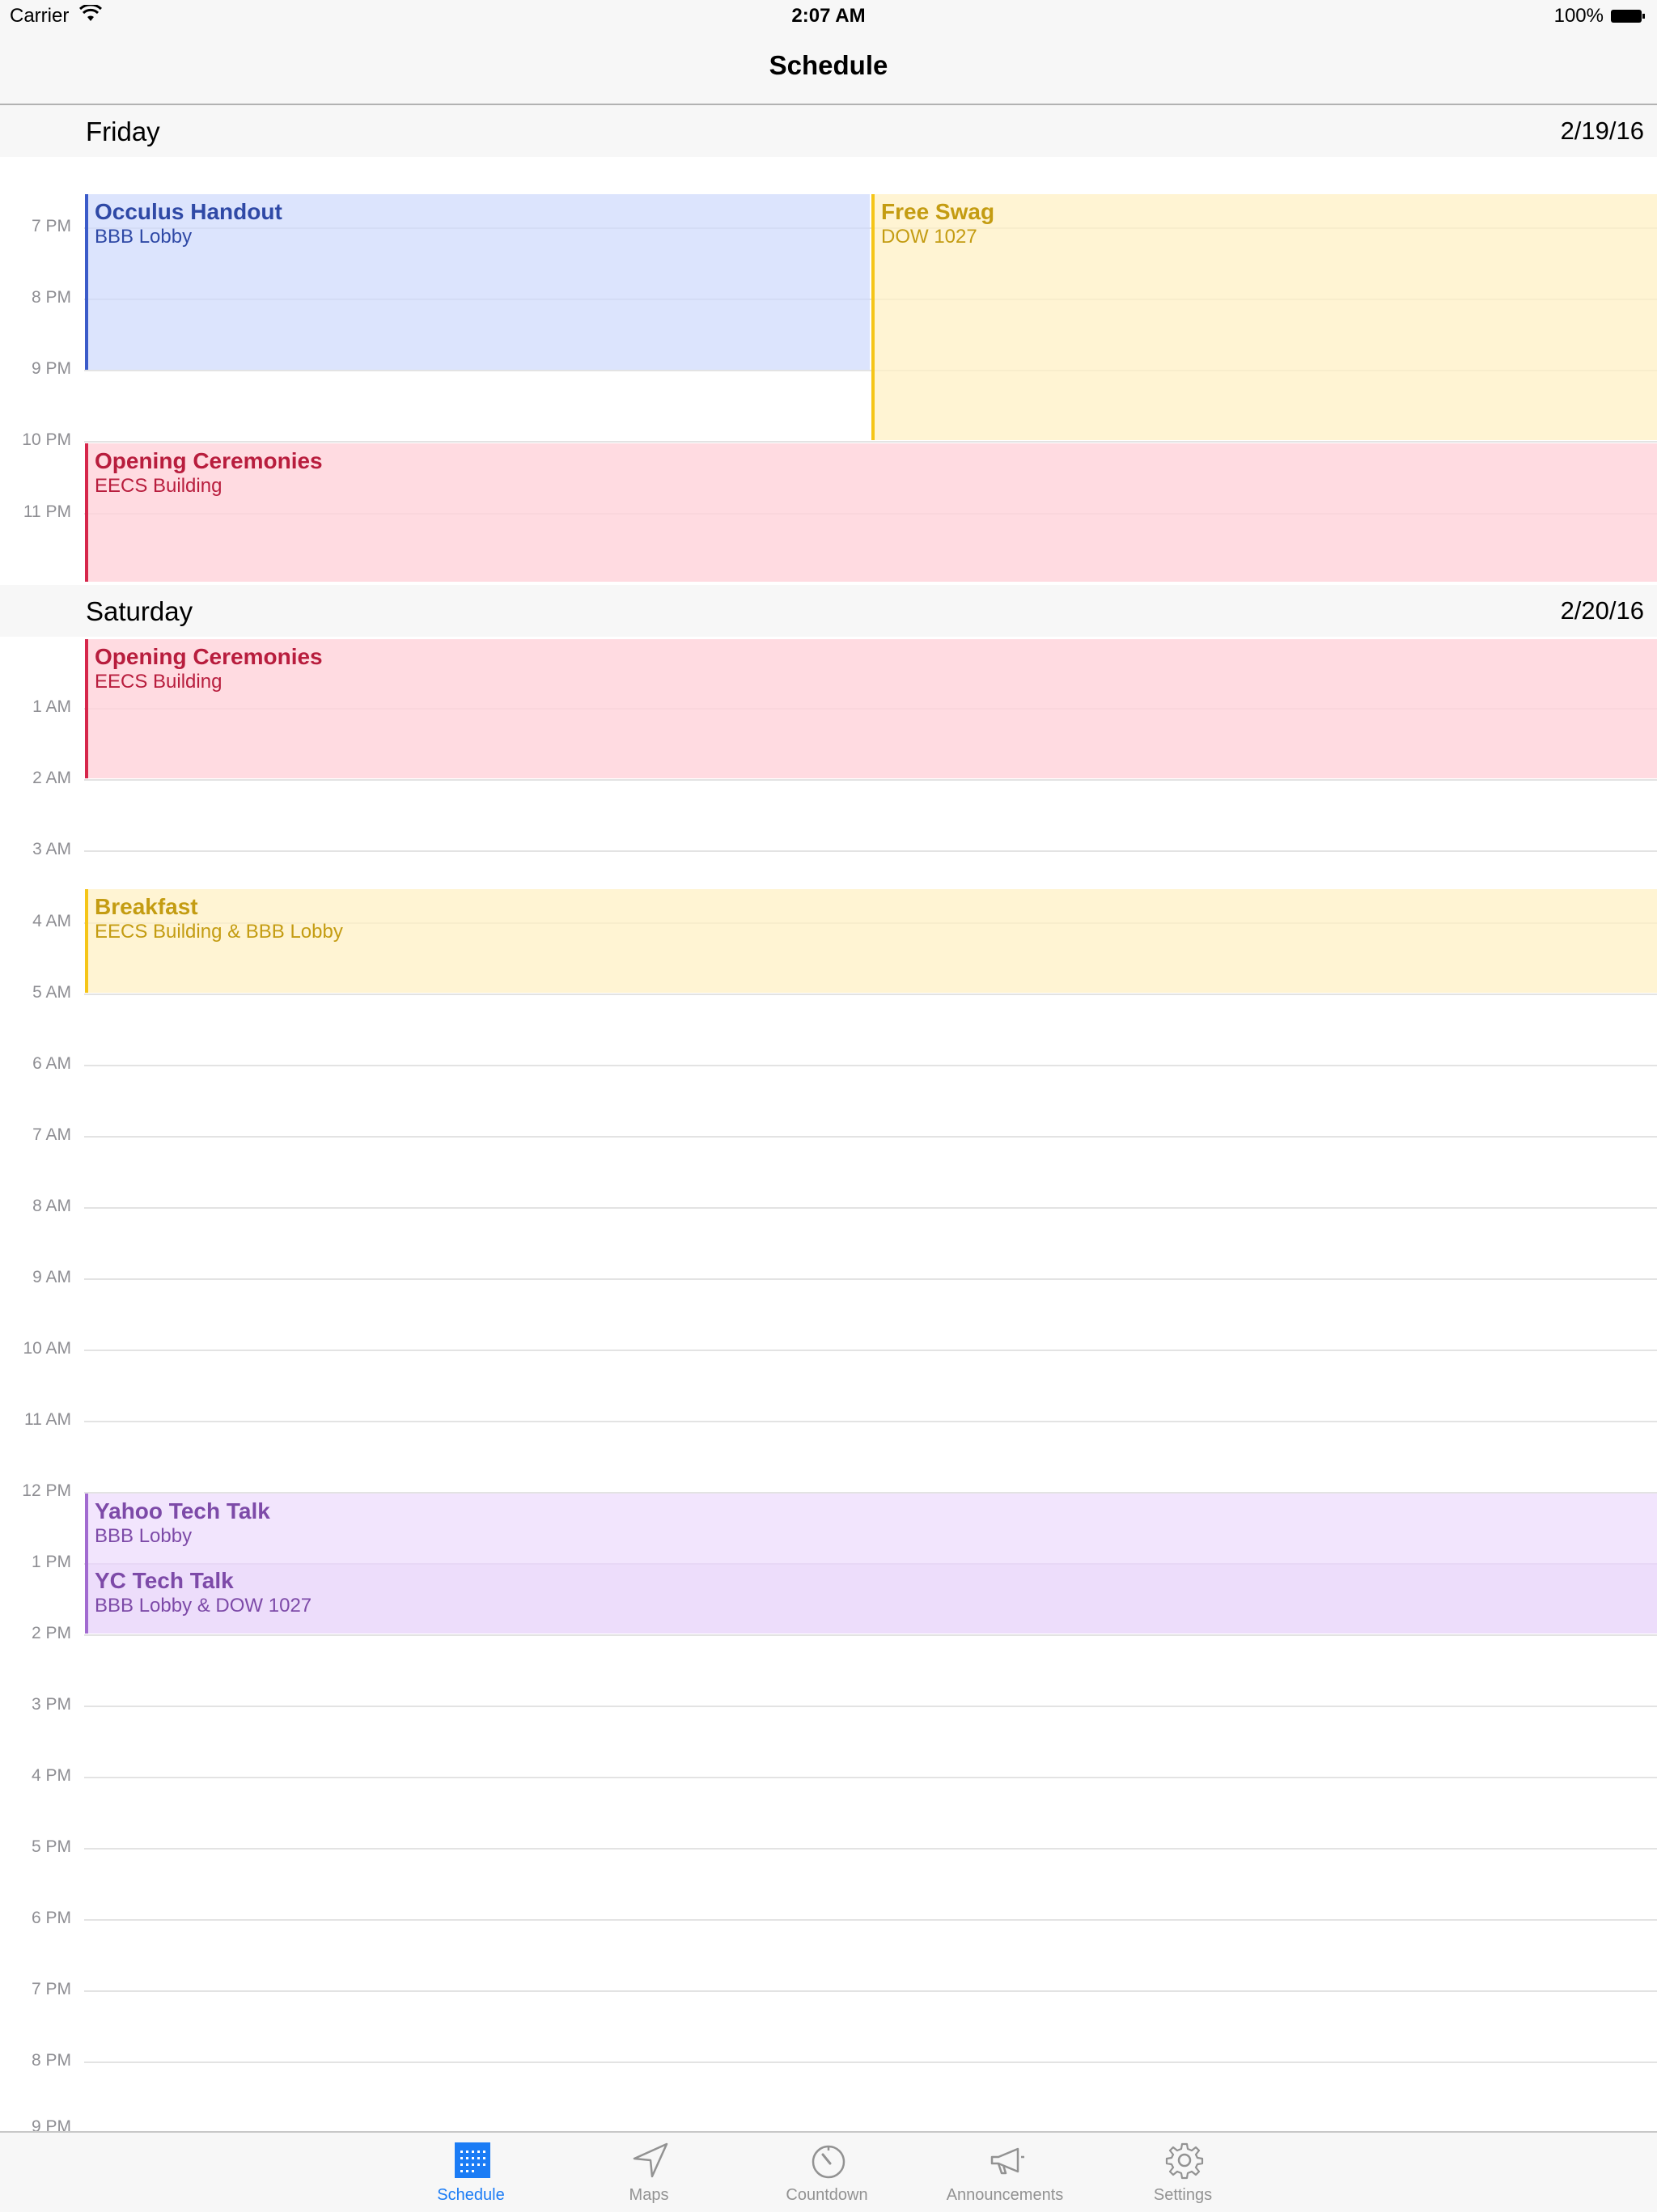 This screenshot has height=2212, width=1657. I want to click on hour-label: 6 PM, so click(51, 1918).